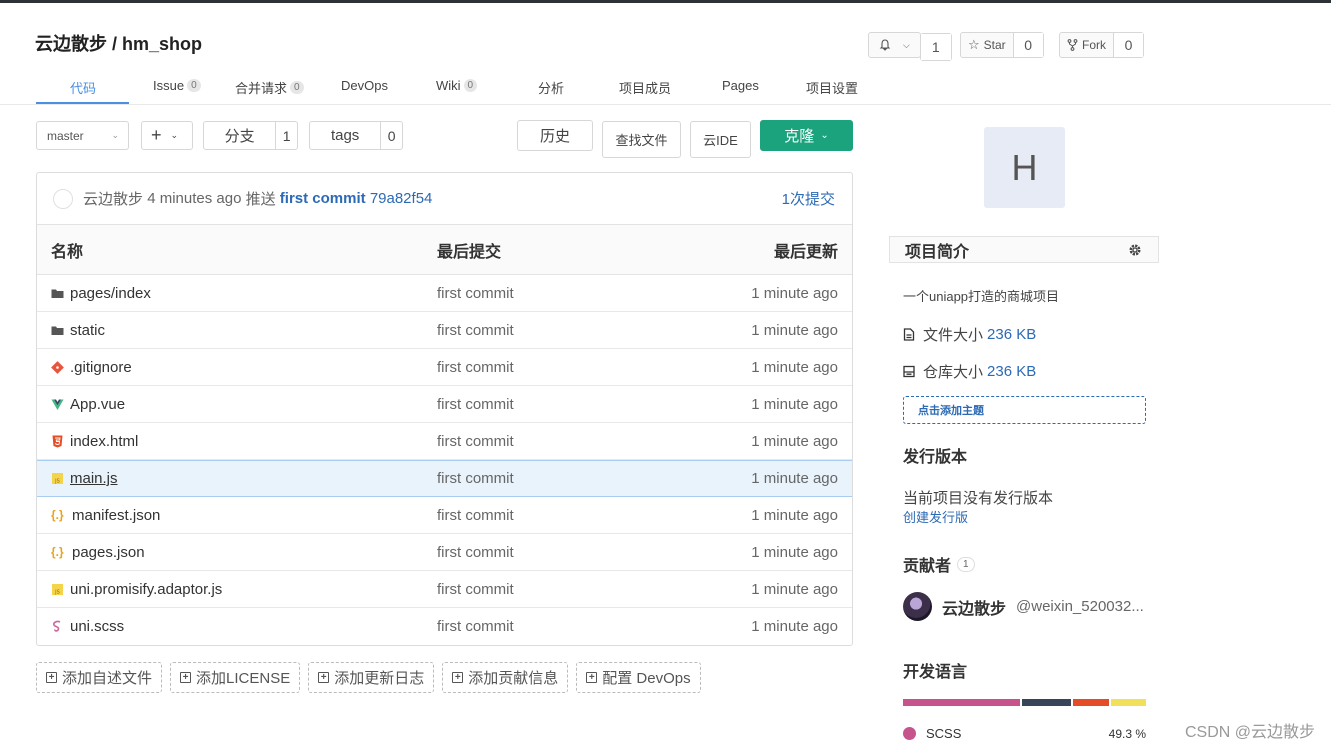 This screenshot has width=1331, height=746. What do you see at coordinates (1135, 250) in the screenshot?
I see `gear-icon` at bounding box center [1135, 250].